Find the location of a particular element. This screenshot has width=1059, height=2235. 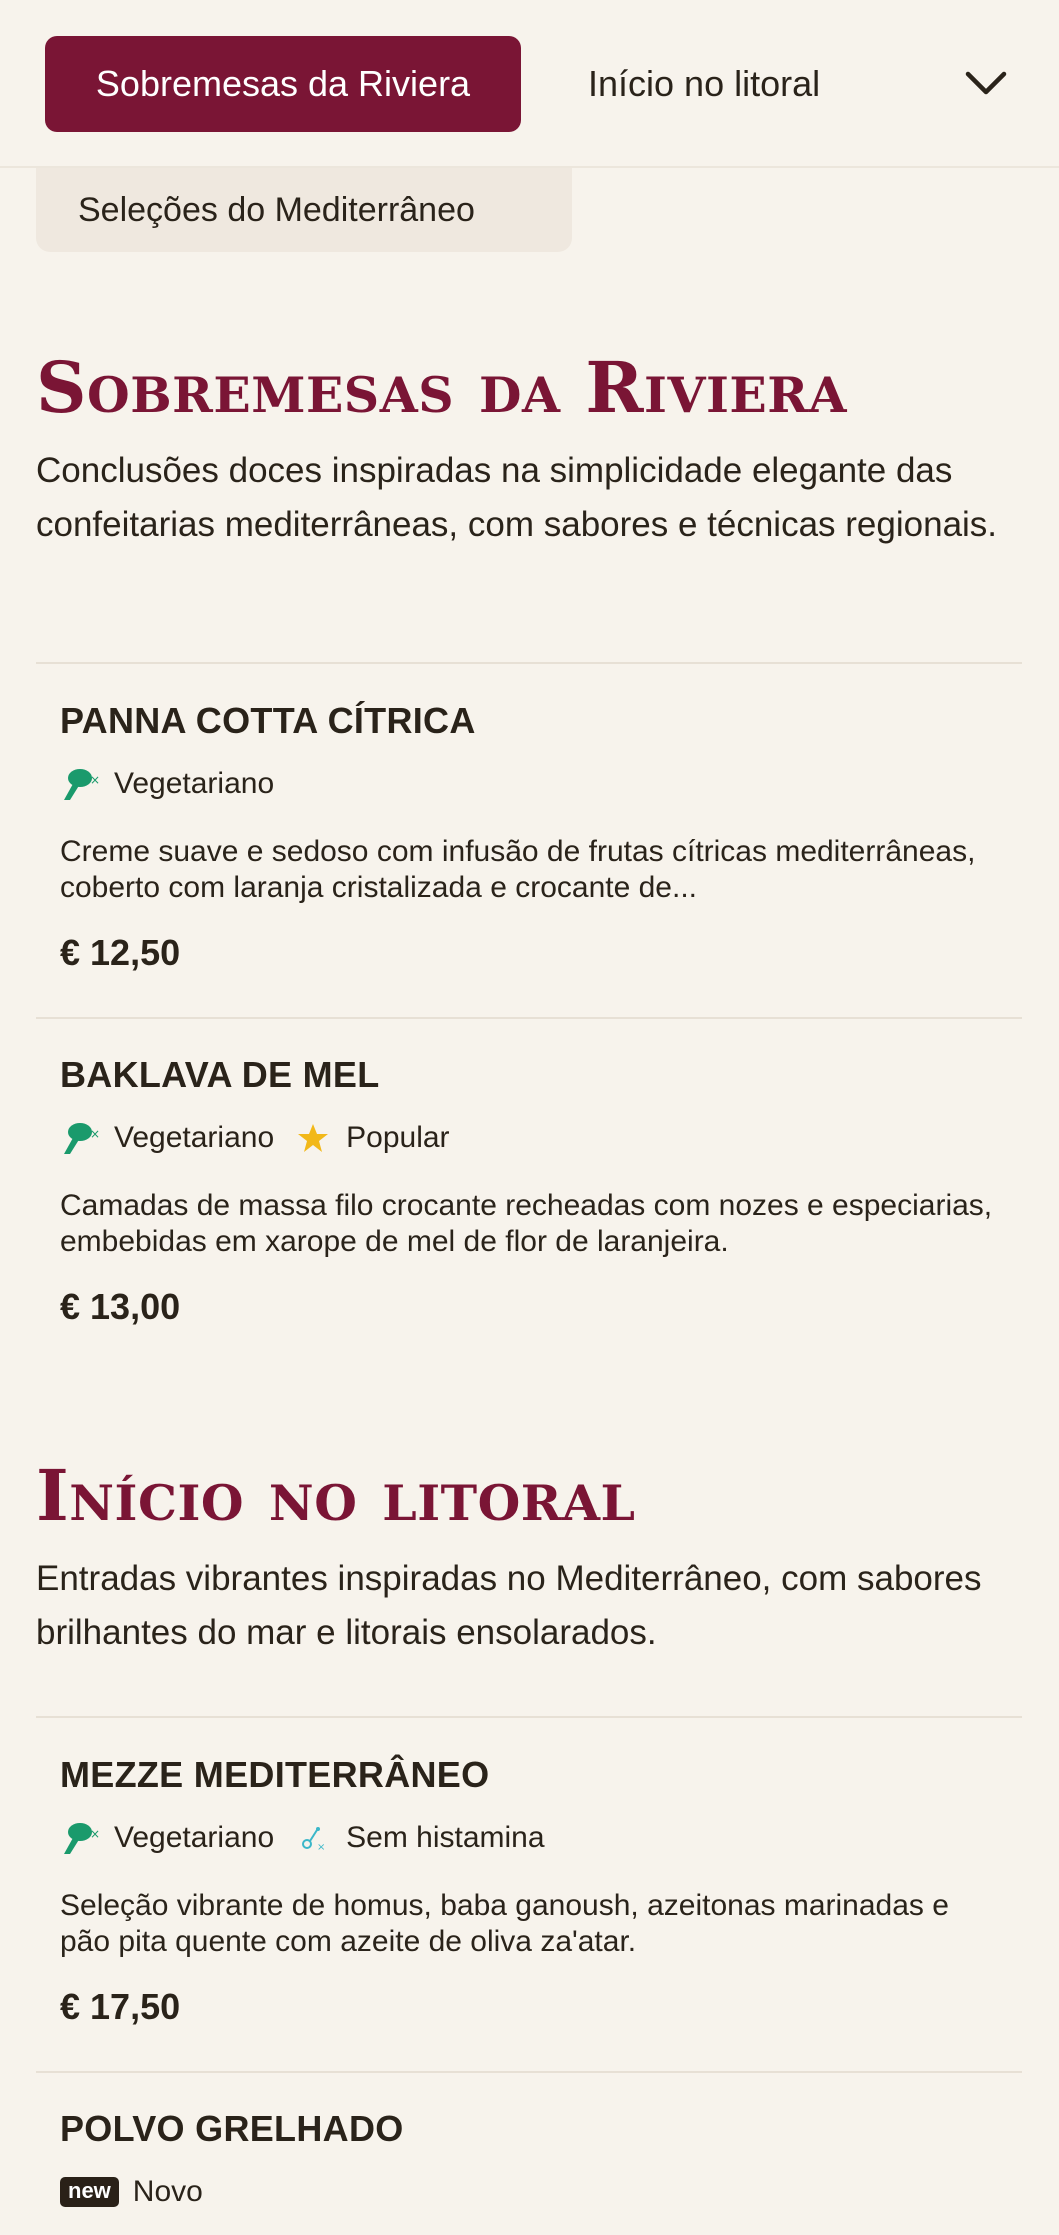

item-name: POLVO GRELHADO is located at coordinates (232, 2128).